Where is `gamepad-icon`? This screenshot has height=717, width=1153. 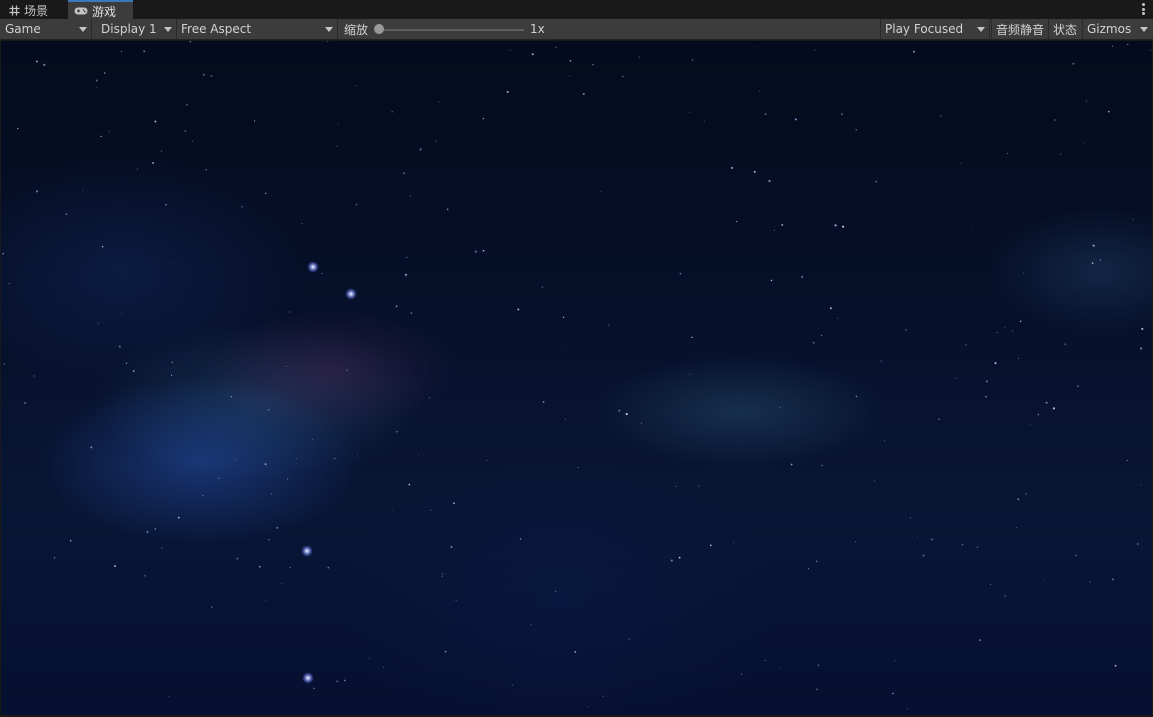
gamepad-icon is located at coordinates (81, 11).